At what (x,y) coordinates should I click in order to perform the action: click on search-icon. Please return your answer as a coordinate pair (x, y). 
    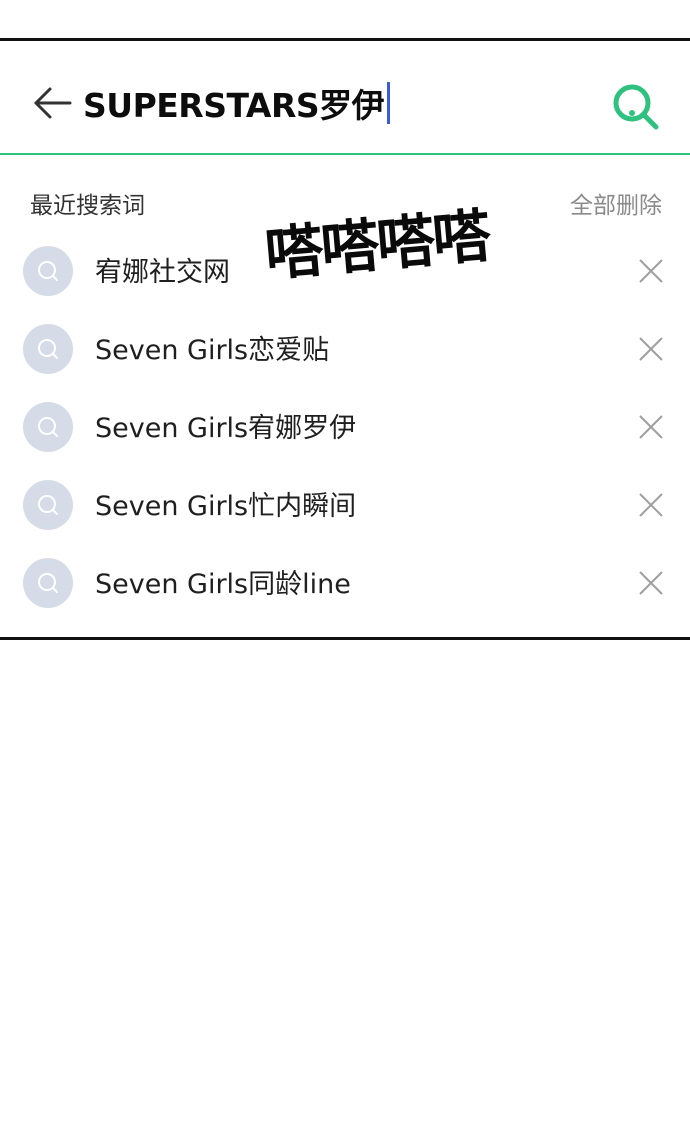
    Looking at the image, I should click on (636, 107).